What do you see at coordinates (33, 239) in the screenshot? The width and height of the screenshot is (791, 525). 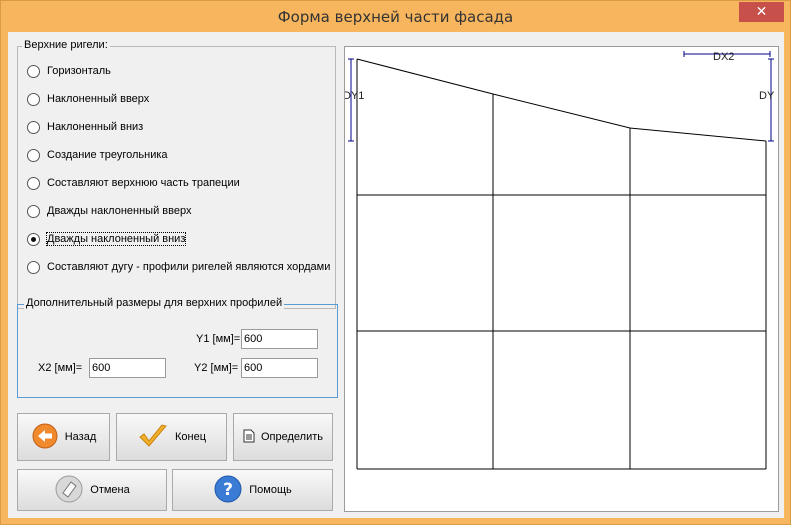 I see `radio-button-selected` at bounding box center [33, 239].